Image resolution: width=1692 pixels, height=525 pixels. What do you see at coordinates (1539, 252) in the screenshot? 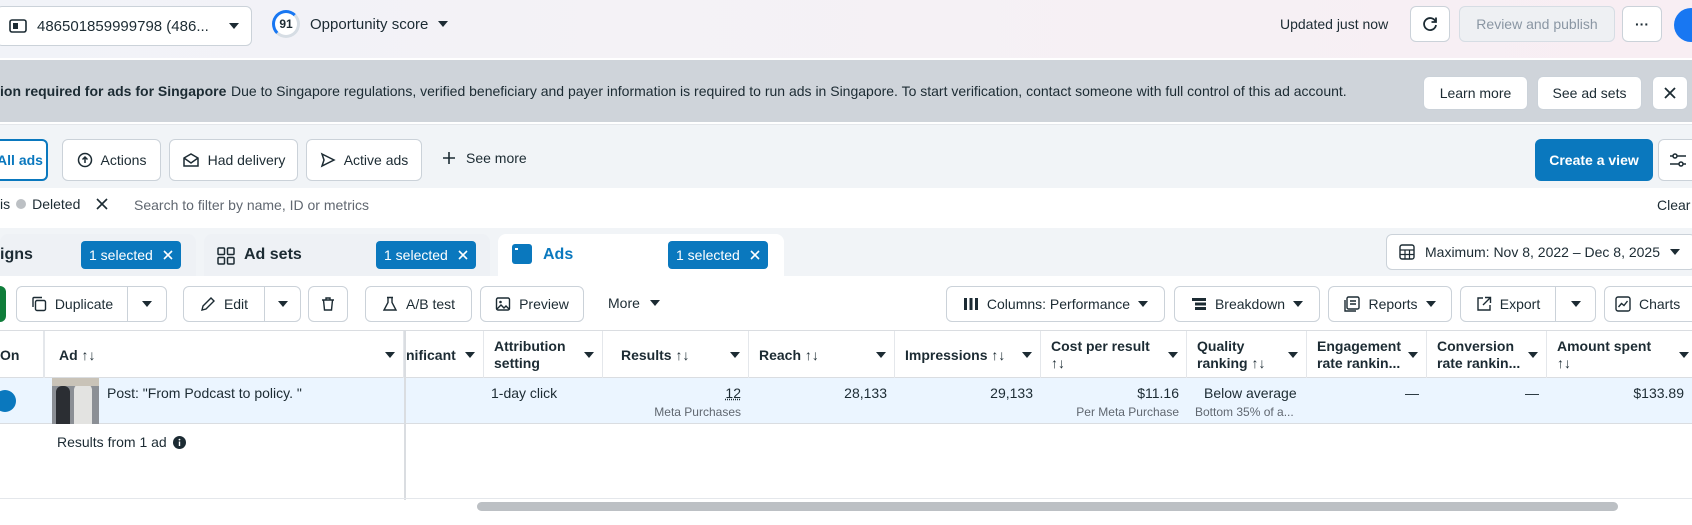
I see `date-range-picker: Maximum: Nov 8, 2022 – Dec 8, 2025` at bounding box center [1539, 252].